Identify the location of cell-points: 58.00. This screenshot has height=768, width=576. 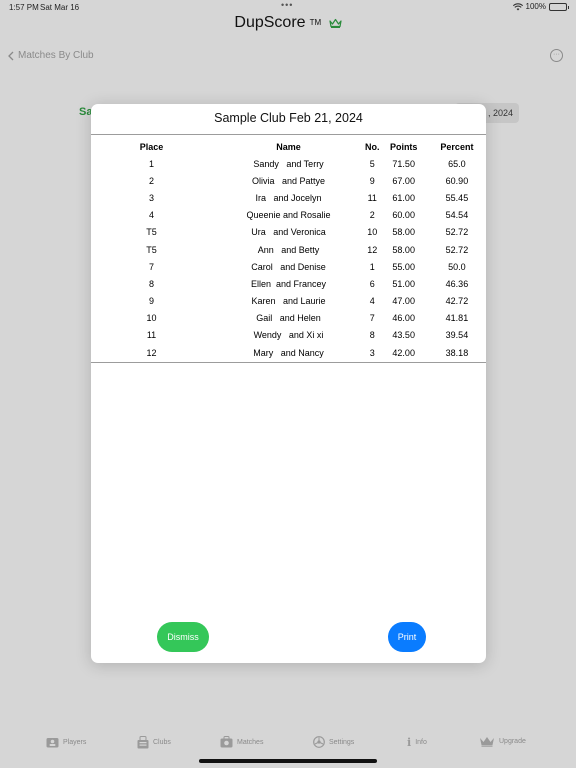
(403, 232).